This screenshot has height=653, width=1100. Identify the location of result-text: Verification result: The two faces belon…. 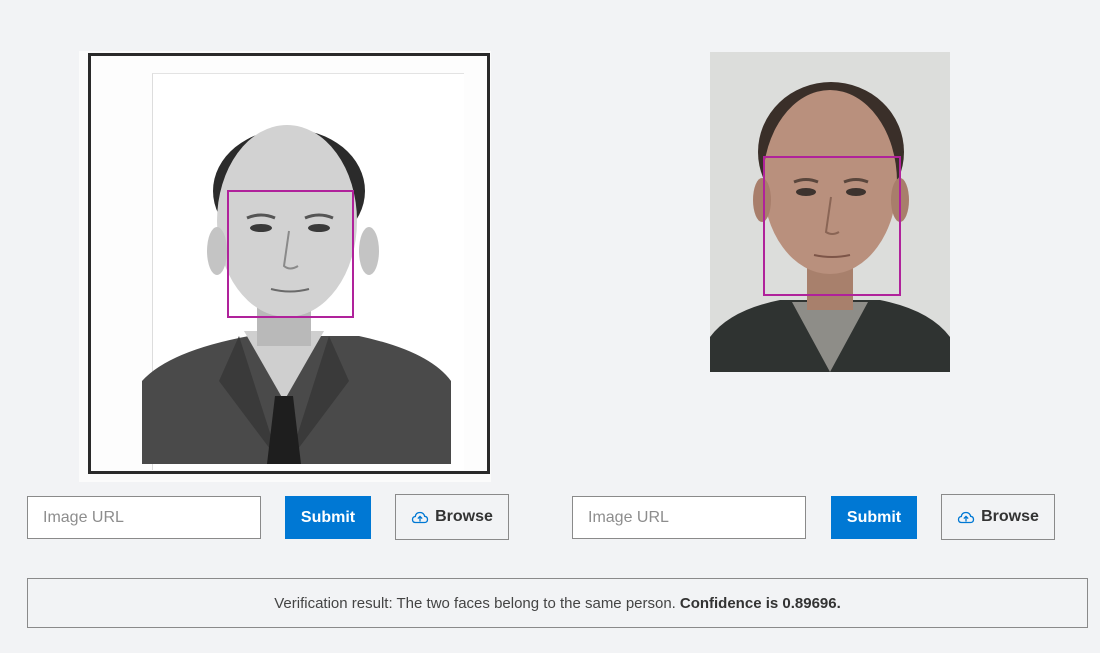
(475, 603).